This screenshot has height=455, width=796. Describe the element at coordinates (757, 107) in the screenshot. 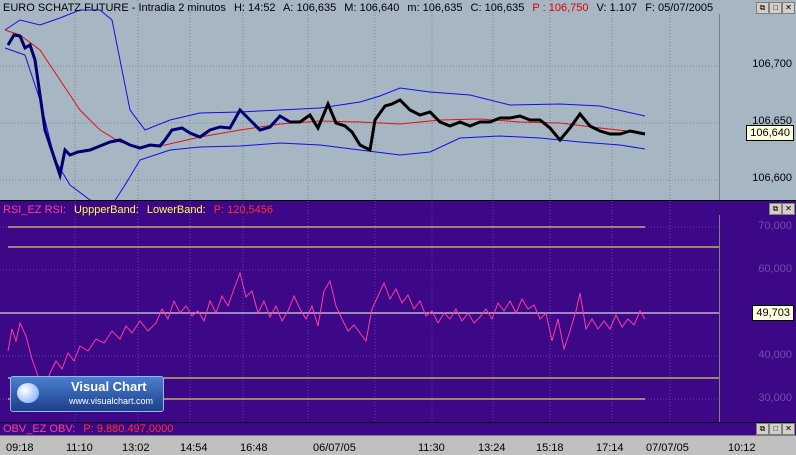

I see `price-y-axis: 106,700 106,650 106,600 106,640` at that location.